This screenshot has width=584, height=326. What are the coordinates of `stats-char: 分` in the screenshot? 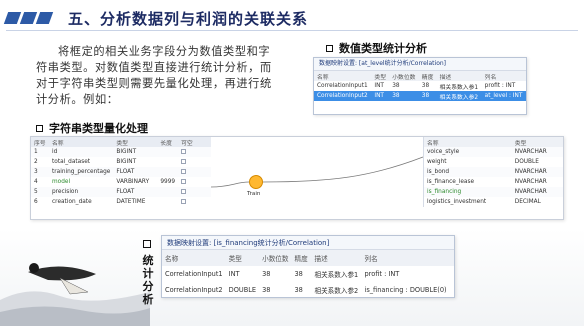 It's located at (148, 286).